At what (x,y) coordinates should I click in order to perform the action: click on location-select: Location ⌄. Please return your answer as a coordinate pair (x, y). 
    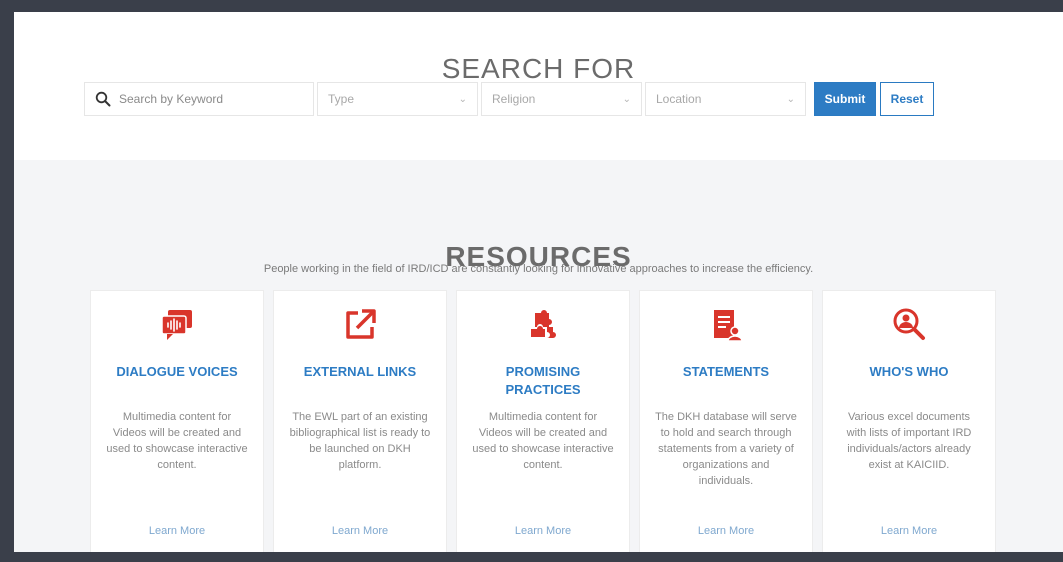
    Looking at the image, I should click on (725, 99).